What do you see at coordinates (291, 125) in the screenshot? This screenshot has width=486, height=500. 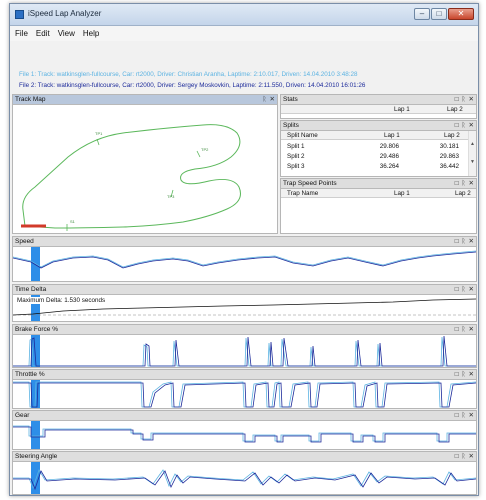 I see `splits-title: Splits` at bounding box center [291, 125].